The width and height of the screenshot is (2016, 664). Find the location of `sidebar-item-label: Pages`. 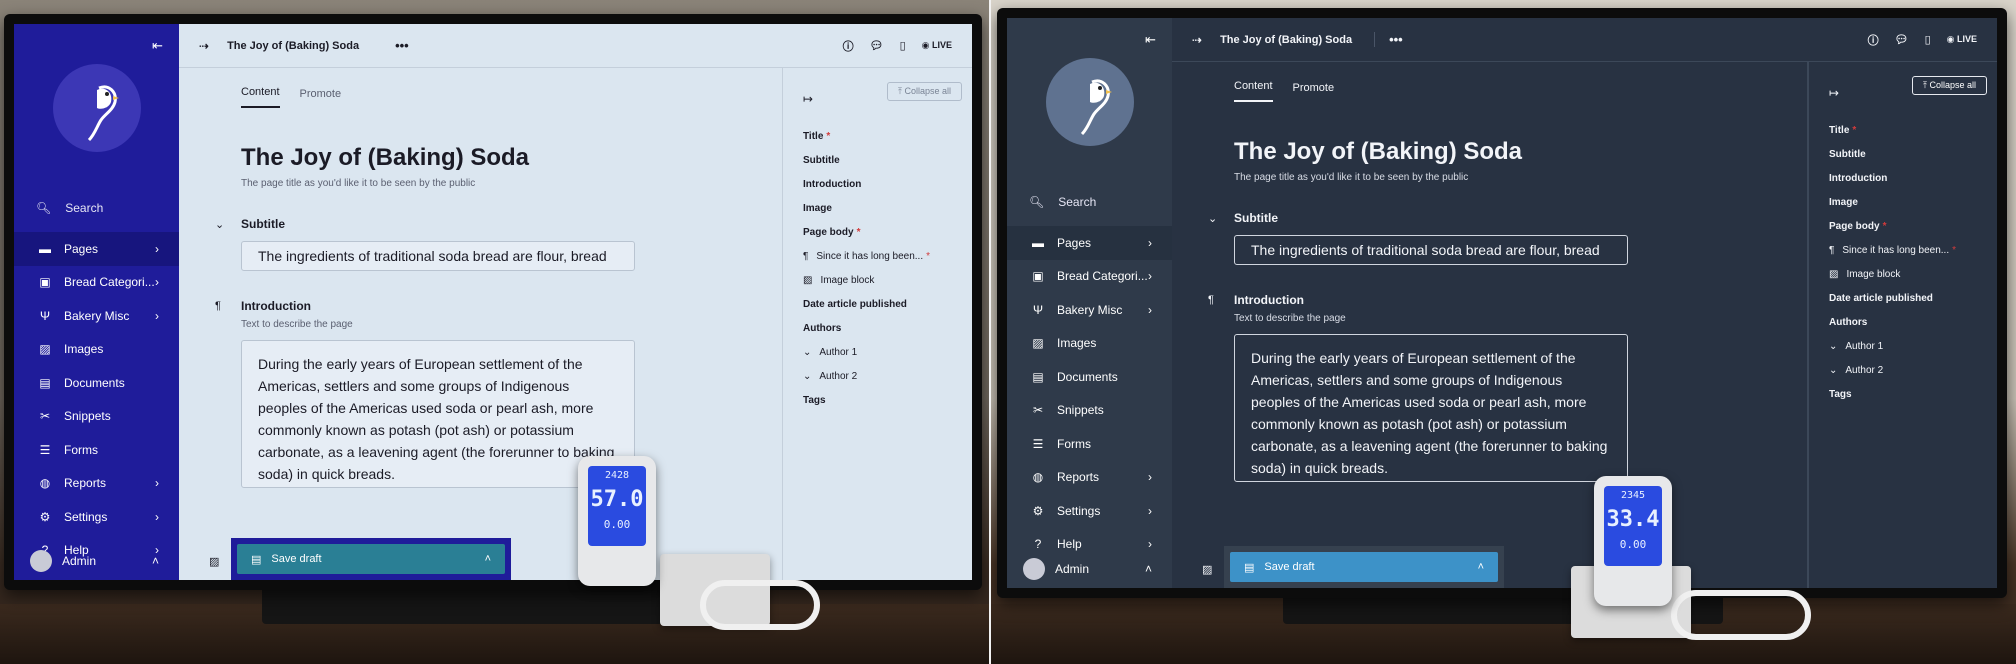

sidebar-item-label: Pages is located at coordinates (1074, 242).